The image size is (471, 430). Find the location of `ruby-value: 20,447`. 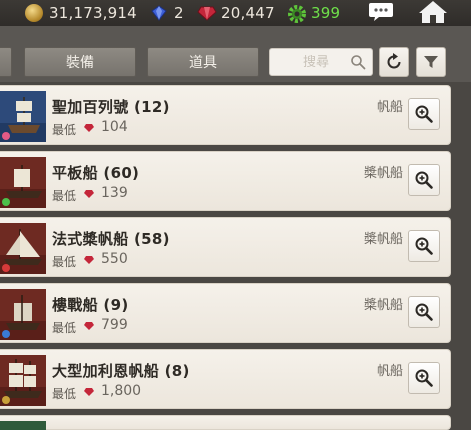

ruby-value: 20,447 is located at coordinates (248, 13).